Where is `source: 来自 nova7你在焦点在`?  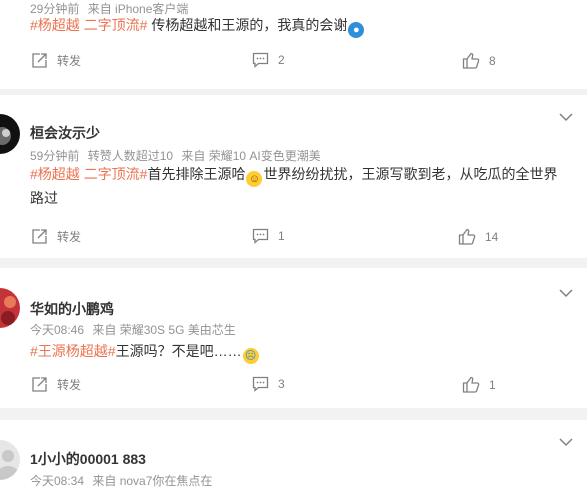 source: 来自 nova7你在焦点在 is located at coordinates (152, 481).